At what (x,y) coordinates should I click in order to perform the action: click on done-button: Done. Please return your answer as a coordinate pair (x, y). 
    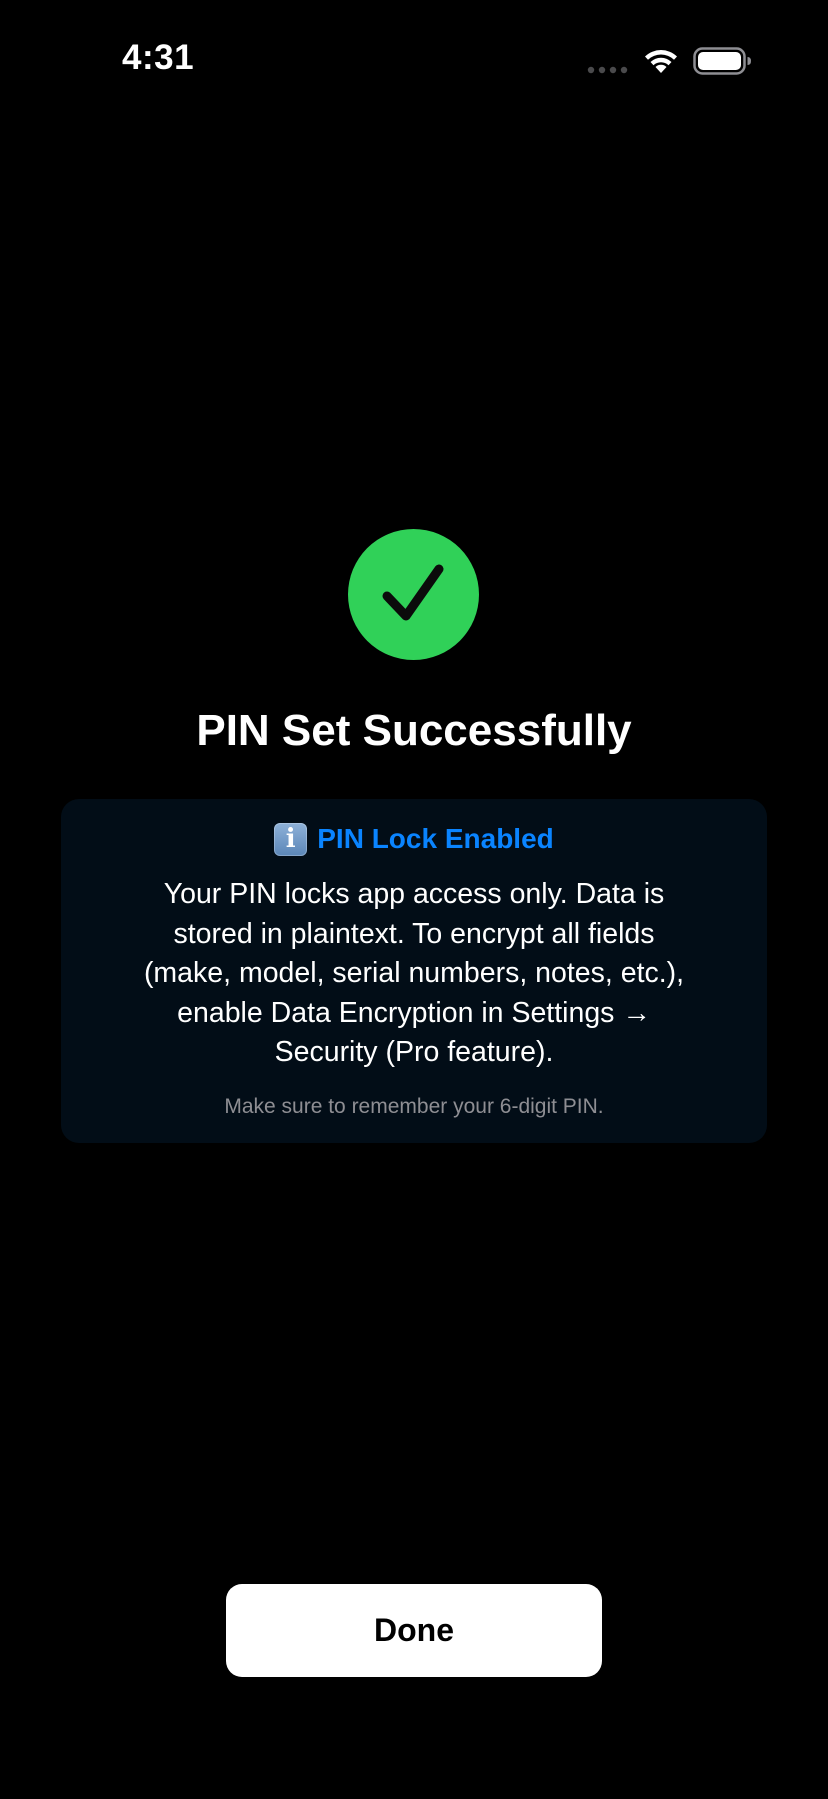
    Looking at the image, I should click on (414, 1630).